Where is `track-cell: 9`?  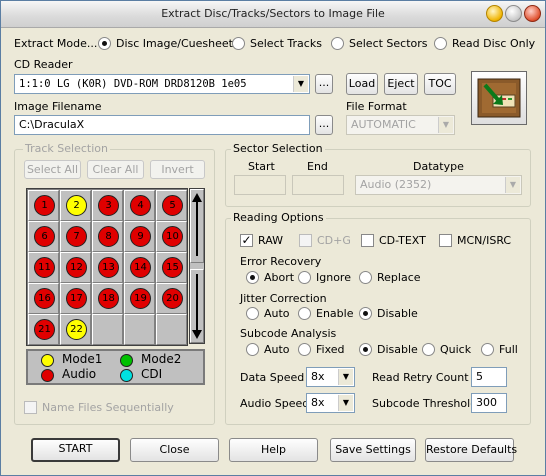 track-cell: 9 is located at coordinates (139, 236).